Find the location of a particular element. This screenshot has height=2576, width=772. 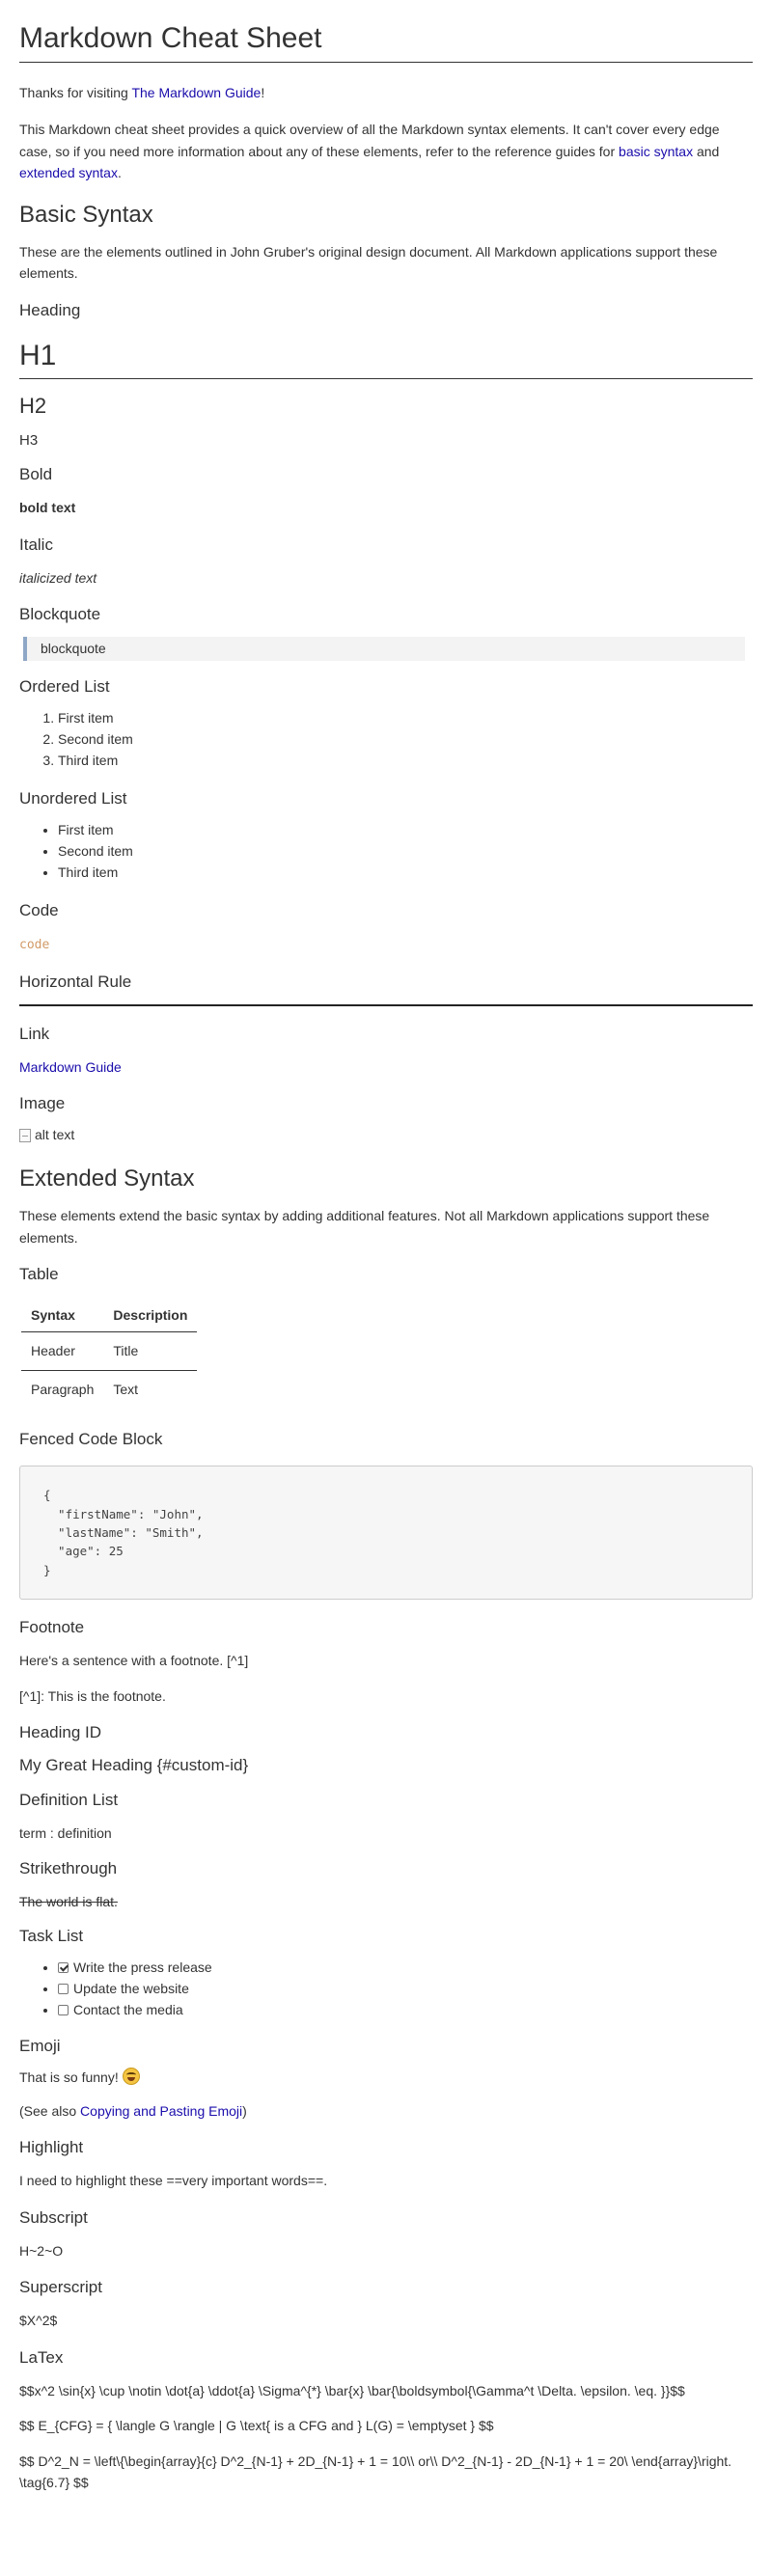

see-also-prefix: (See also is located at coordinates (50, 2111).